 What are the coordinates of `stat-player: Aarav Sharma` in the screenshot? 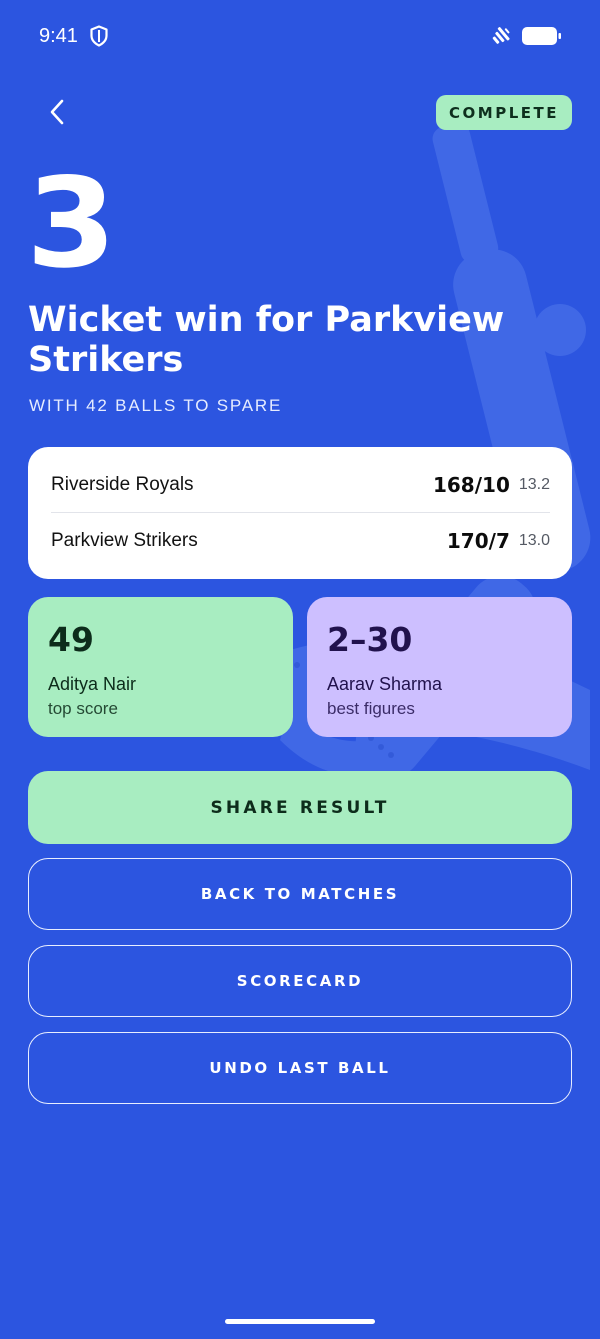 It's located at (385, 684).